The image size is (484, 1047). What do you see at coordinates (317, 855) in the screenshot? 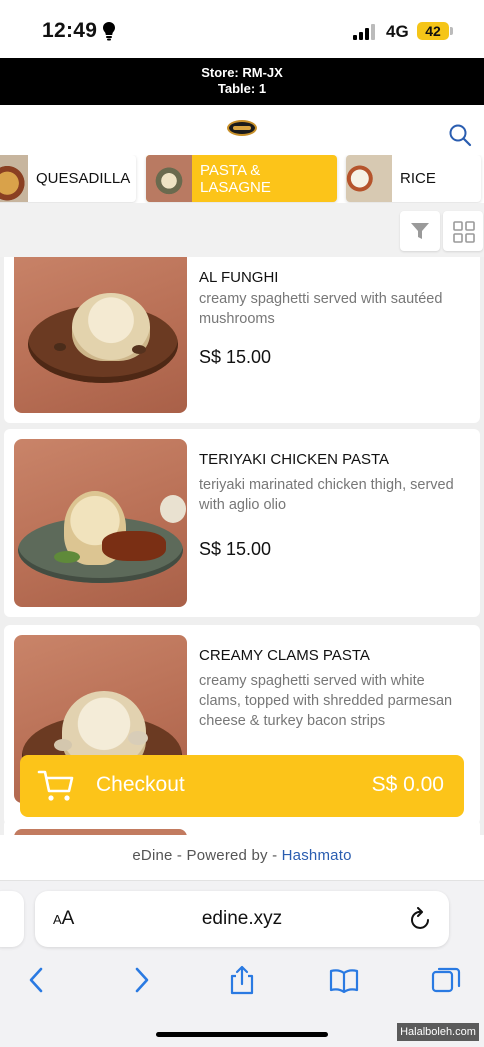
I see `hashmato-link: Hashmato` at bounding box center [317, 855].